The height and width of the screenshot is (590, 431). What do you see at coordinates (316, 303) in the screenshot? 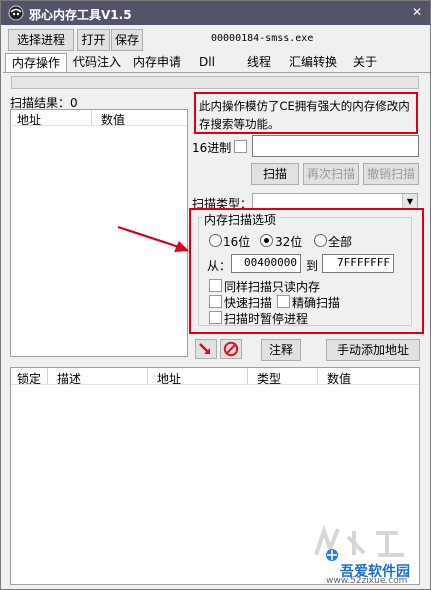
I see `exact-scan-label: 精确扫描` at bounding box center [316, 303].